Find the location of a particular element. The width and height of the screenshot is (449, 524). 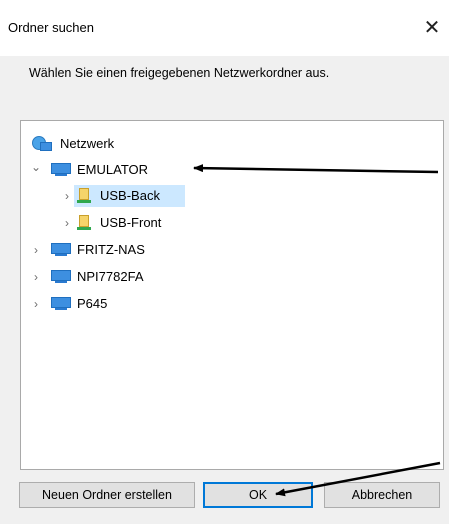

tree-item-label: EMULATOR is located at coordinates (113, 169).